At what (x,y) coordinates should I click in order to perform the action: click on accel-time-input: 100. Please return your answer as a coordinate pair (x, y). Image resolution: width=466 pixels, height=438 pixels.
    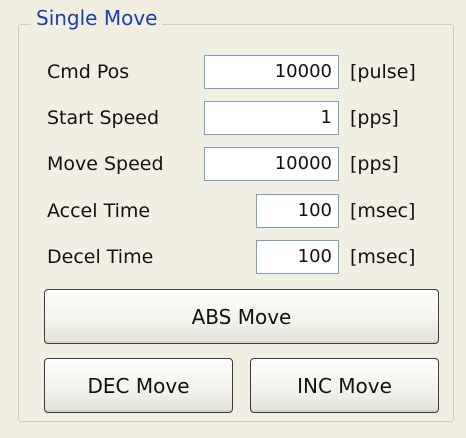
    Looking at the image, I should click on (297, 211).